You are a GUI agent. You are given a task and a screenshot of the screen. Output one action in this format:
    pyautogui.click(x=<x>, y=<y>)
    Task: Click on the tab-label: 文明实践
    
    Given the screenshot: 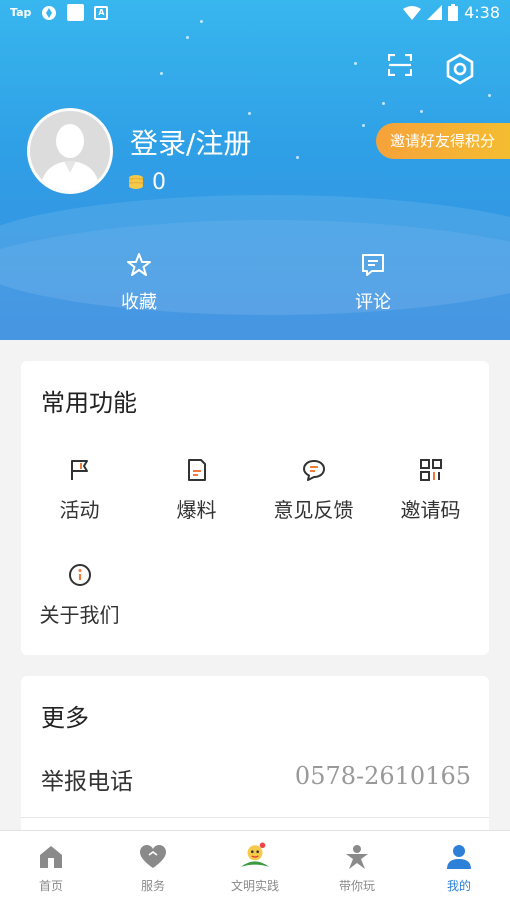 What is the action you would take?
    pyautogui.click(x=254, y=886)
    